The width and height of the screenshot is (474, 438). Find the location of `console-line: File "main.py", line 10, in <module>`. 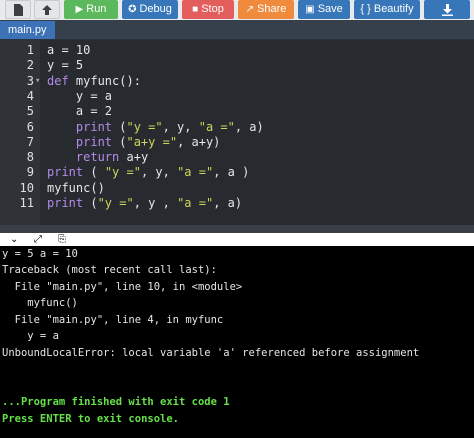

console-line: File "main.py", line 10, in <module> is located at coordinates (122, 287).